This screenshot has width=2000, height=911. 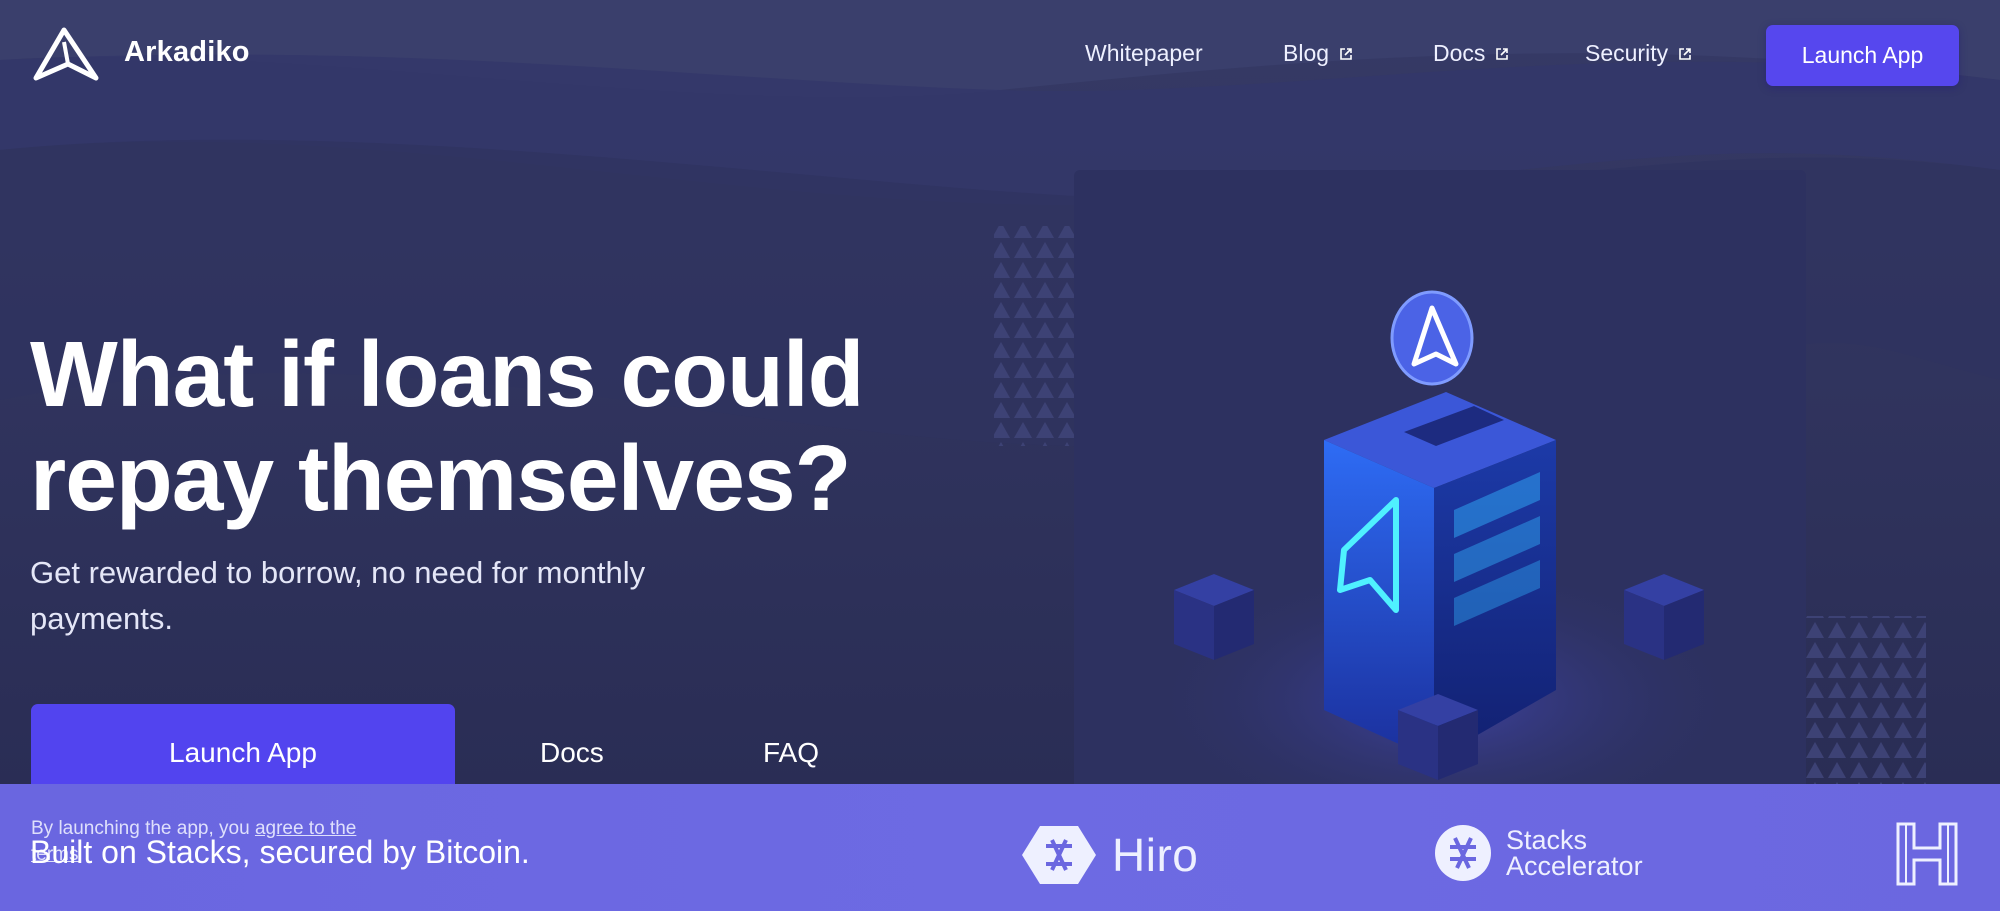 I want to click on stacks-accelerator-name: Stacks Accelerator, so click(x=1574, y=853).